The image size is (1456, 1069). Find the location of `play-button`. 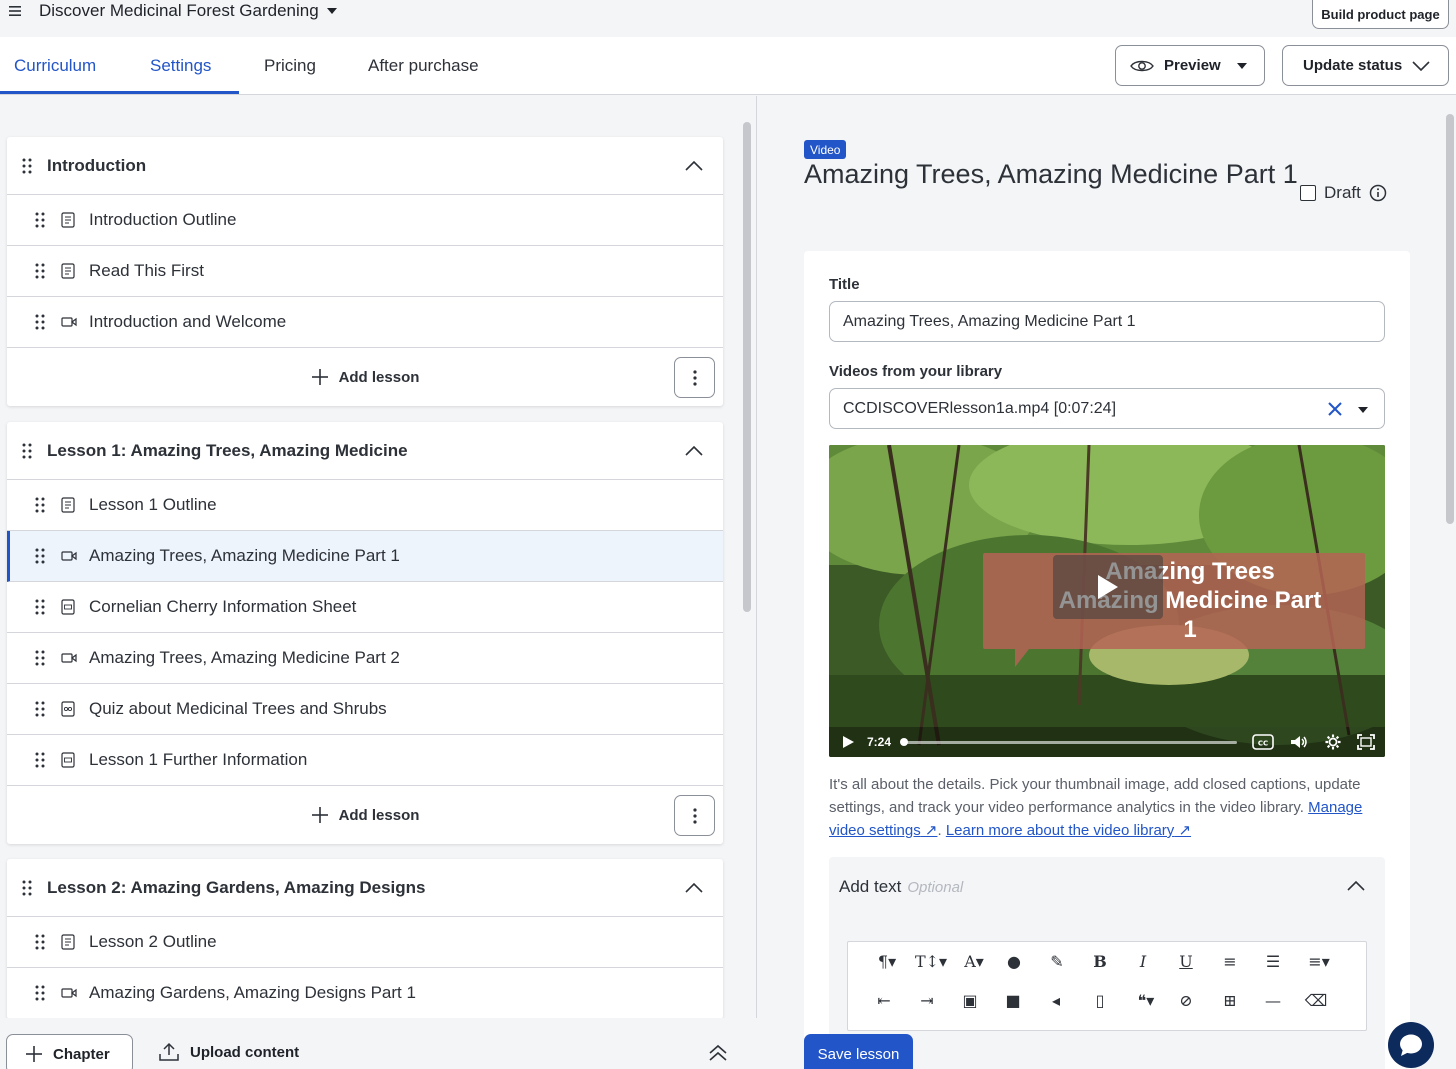

play-button is located at coordinates (1108, 587).